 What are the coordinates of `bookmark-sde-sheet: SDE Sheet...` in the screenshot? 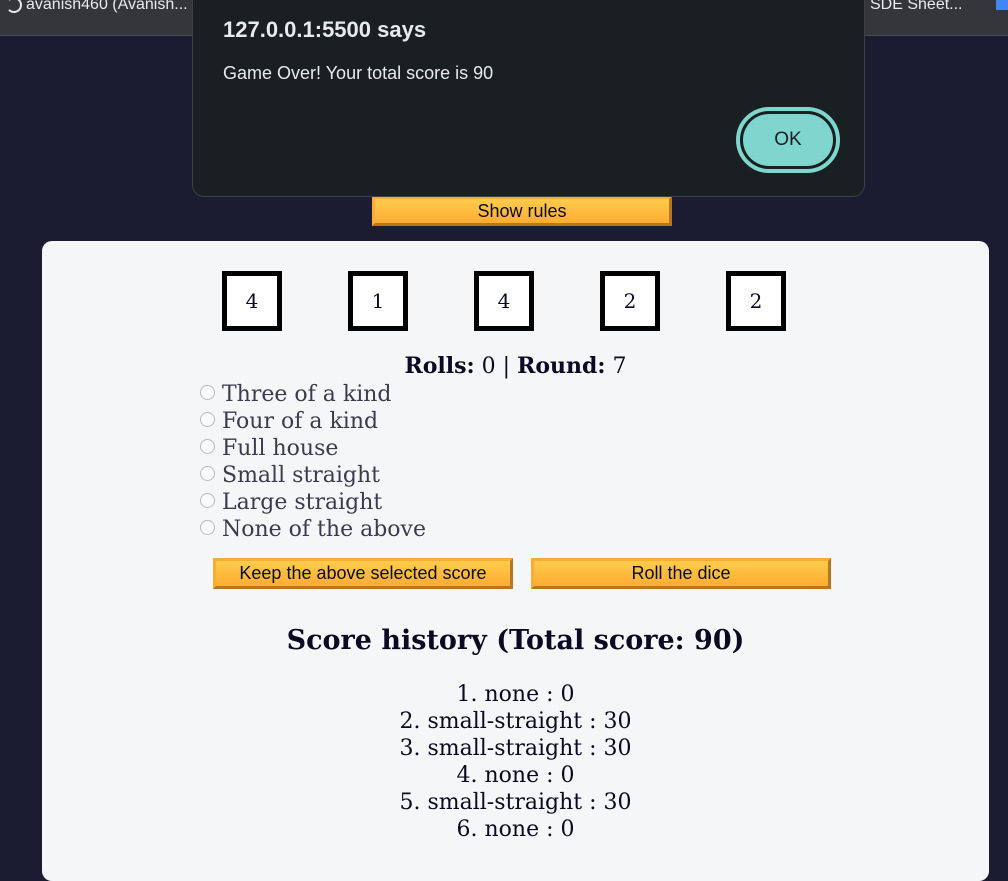 It's located at (916, 7).